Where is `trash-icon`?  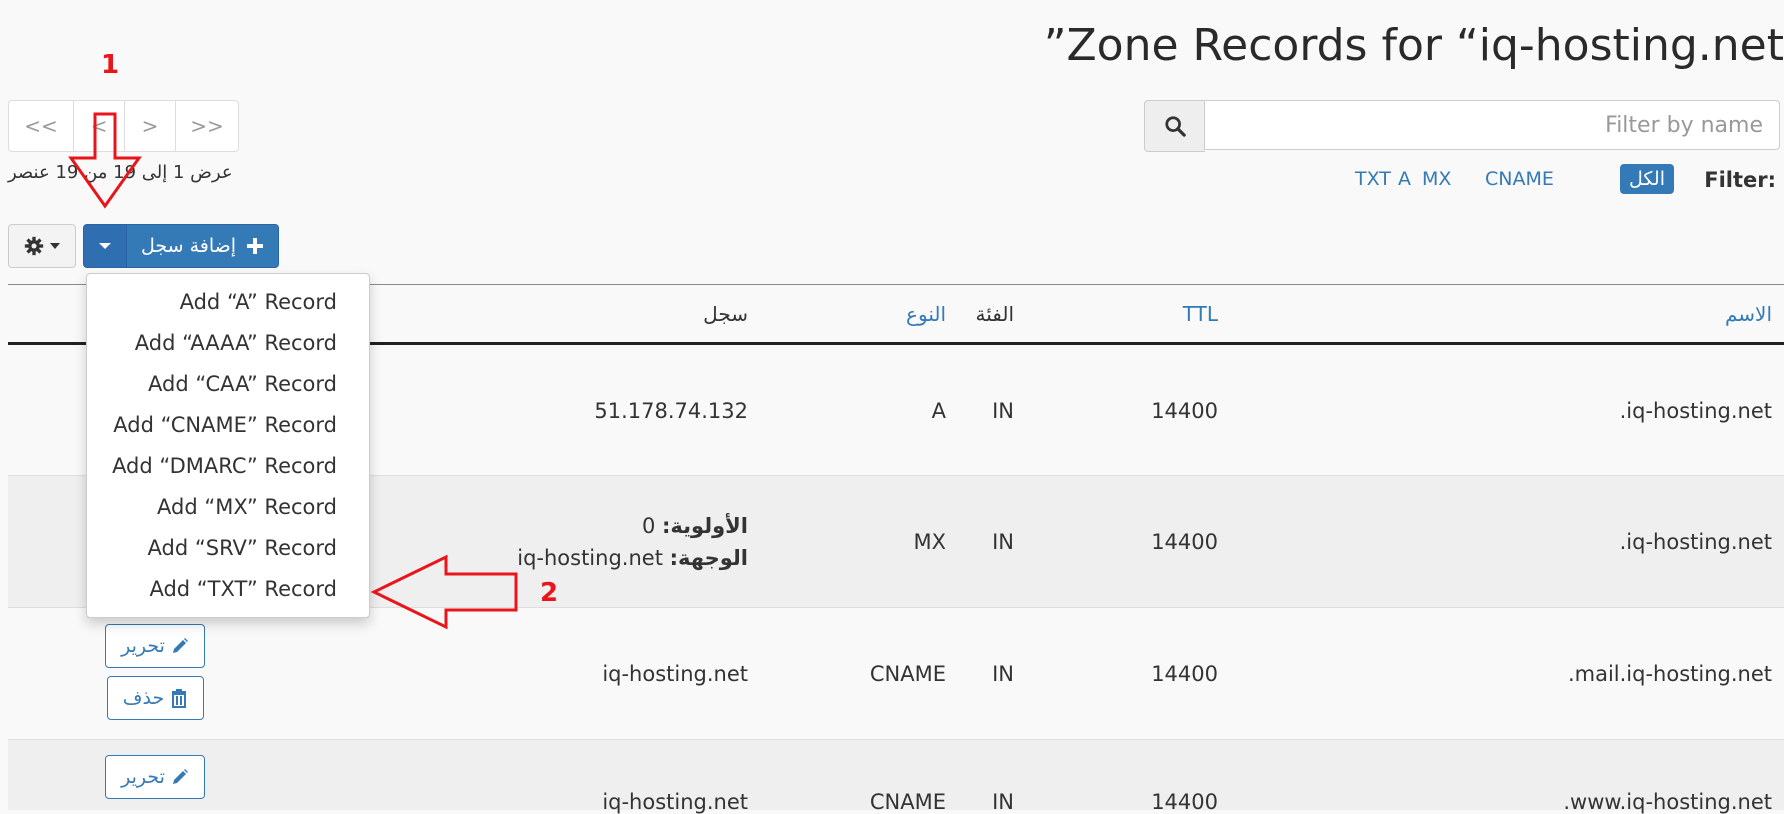 trash-icon is located at coordinates (179, 698).